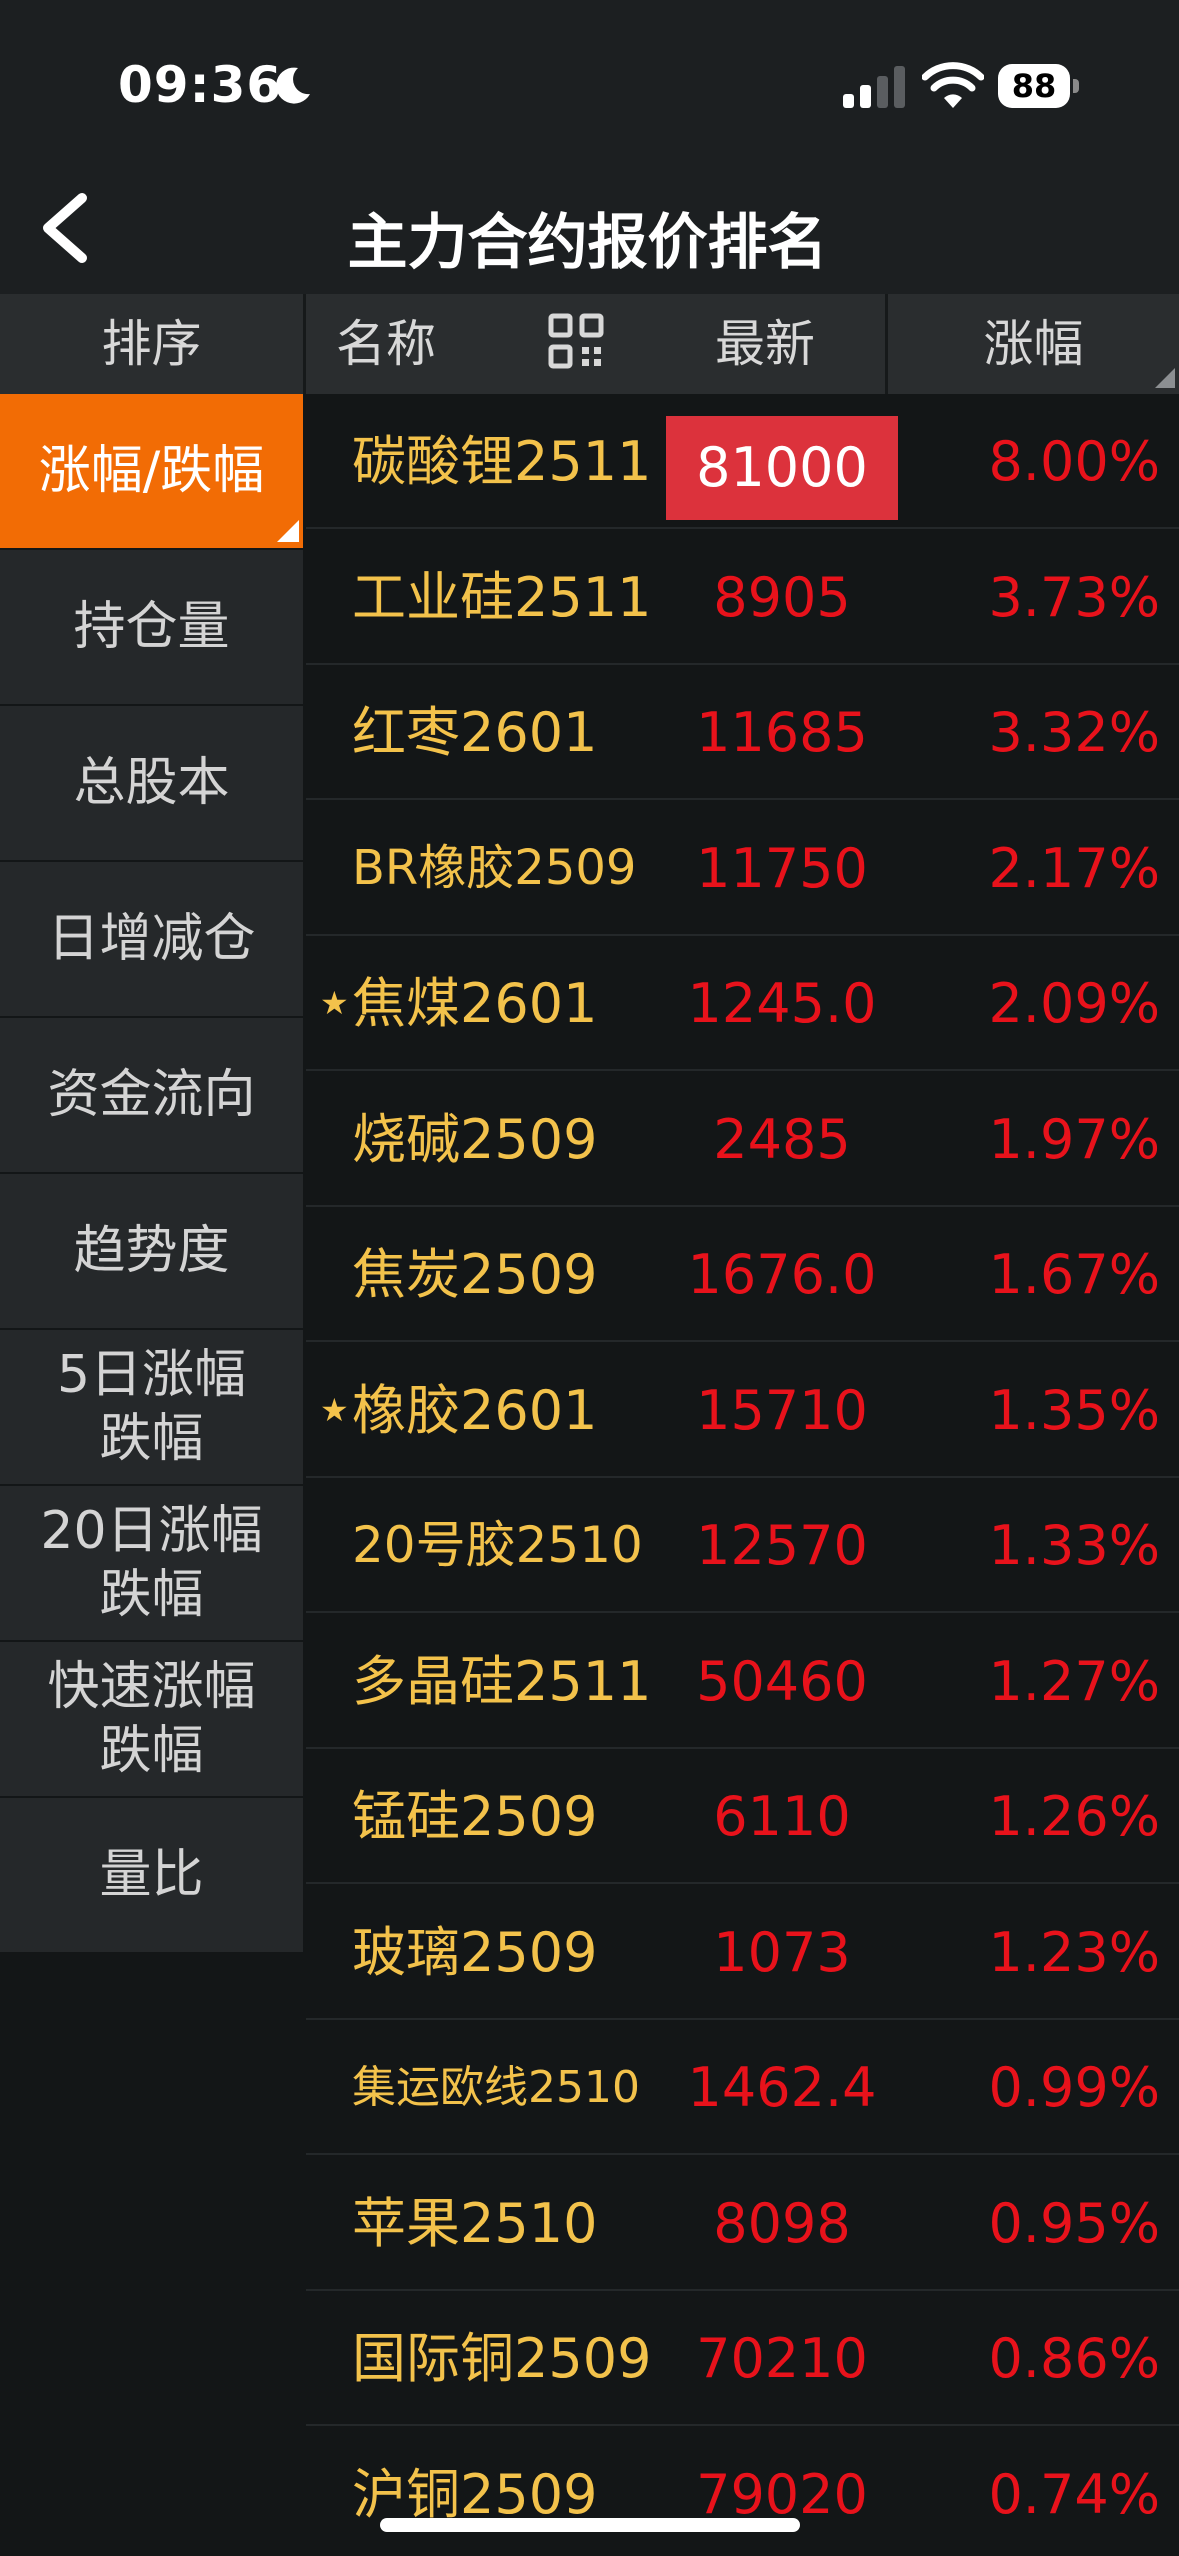 The width and height of the screenshot is (1179, 2556). Describe the element at coordinates (502, 2358) in the screenshot. I see `contract-name: 国际铜2509` at that location.